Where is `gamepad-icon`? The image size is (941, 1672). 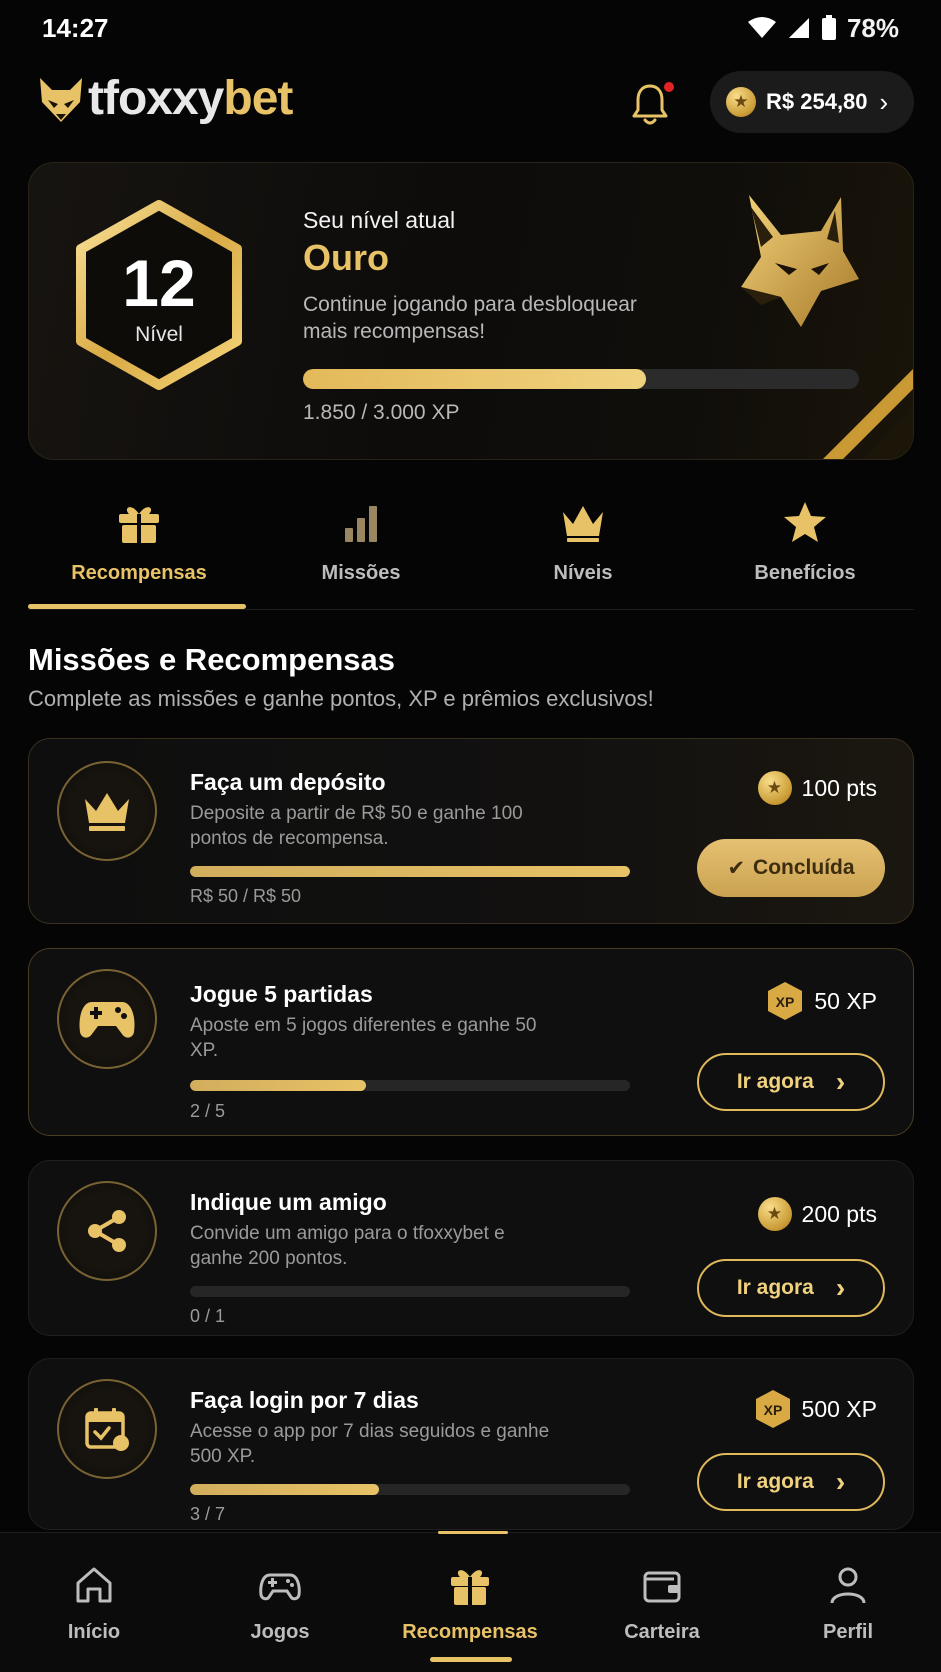 gamepad-icon is located at coordinates (280, 1587).